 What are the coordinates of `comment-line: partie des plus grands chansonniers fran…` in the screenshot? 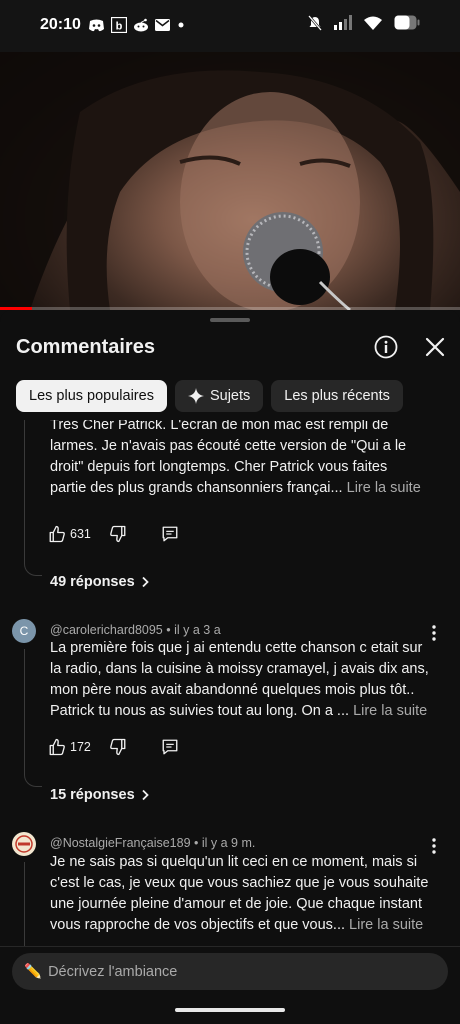 It's located at (241, 488).